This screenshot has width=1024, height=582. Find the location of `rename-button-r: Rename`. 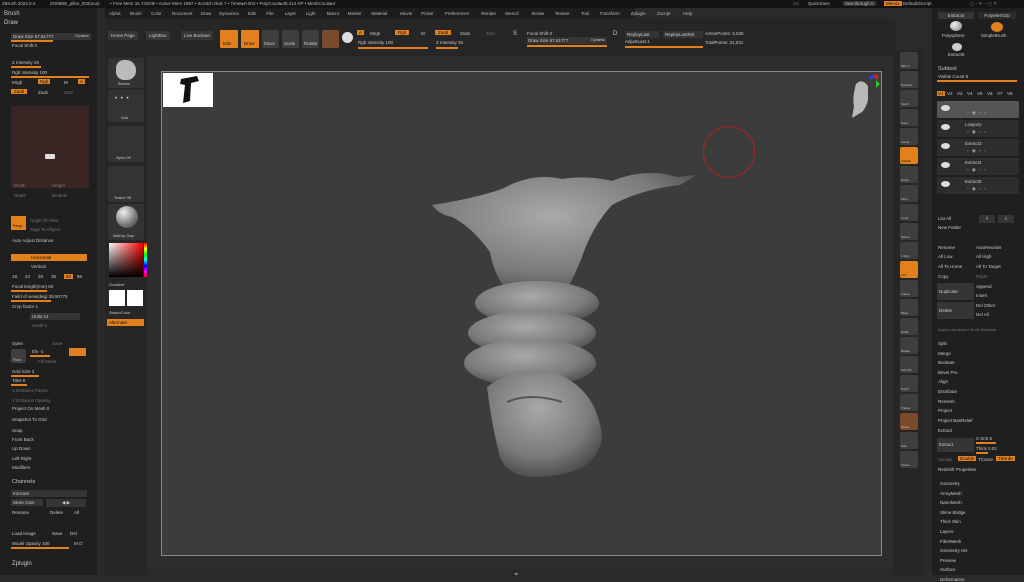

rename-button-r: Rename is located at coordinates (946, 247).